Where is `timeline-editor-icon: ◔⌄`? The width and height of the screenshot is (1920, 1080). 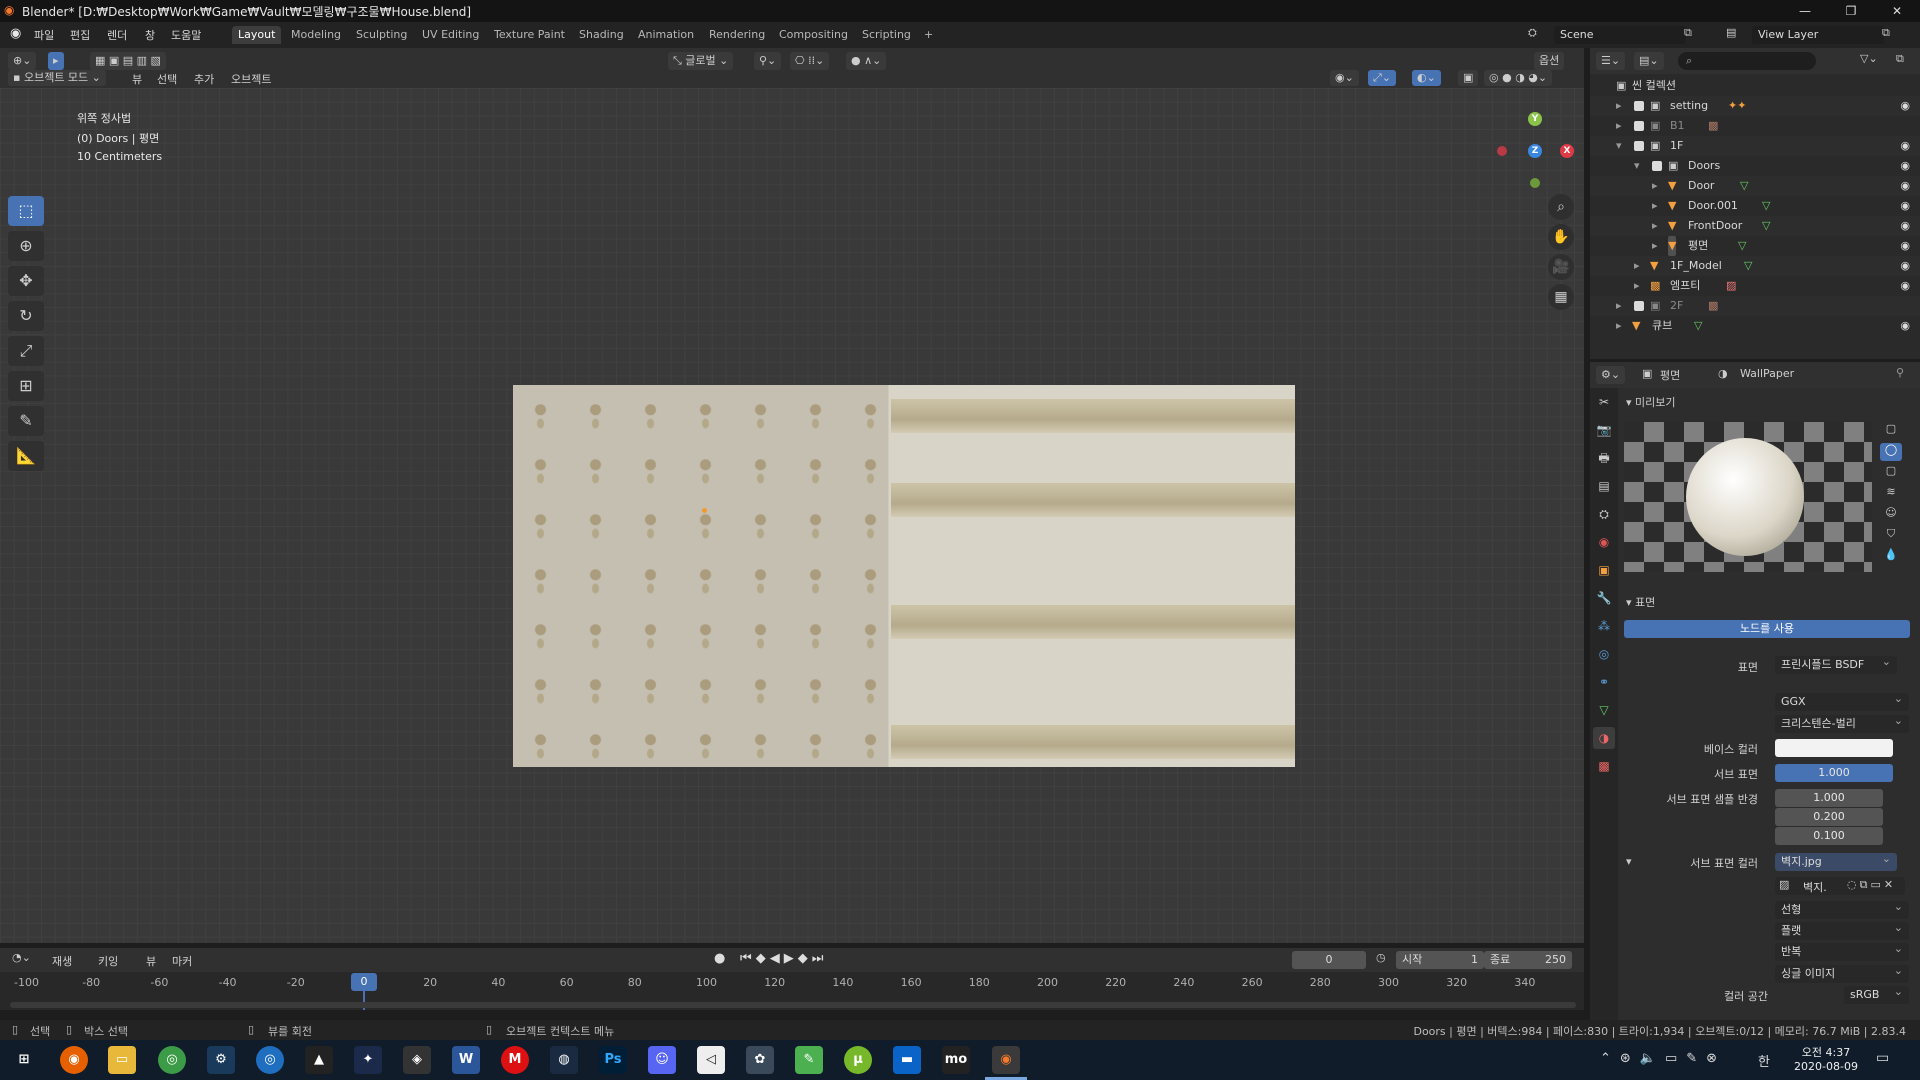 timeline-editor-icon: ◔⌄ is located at coordinates (21, 957).